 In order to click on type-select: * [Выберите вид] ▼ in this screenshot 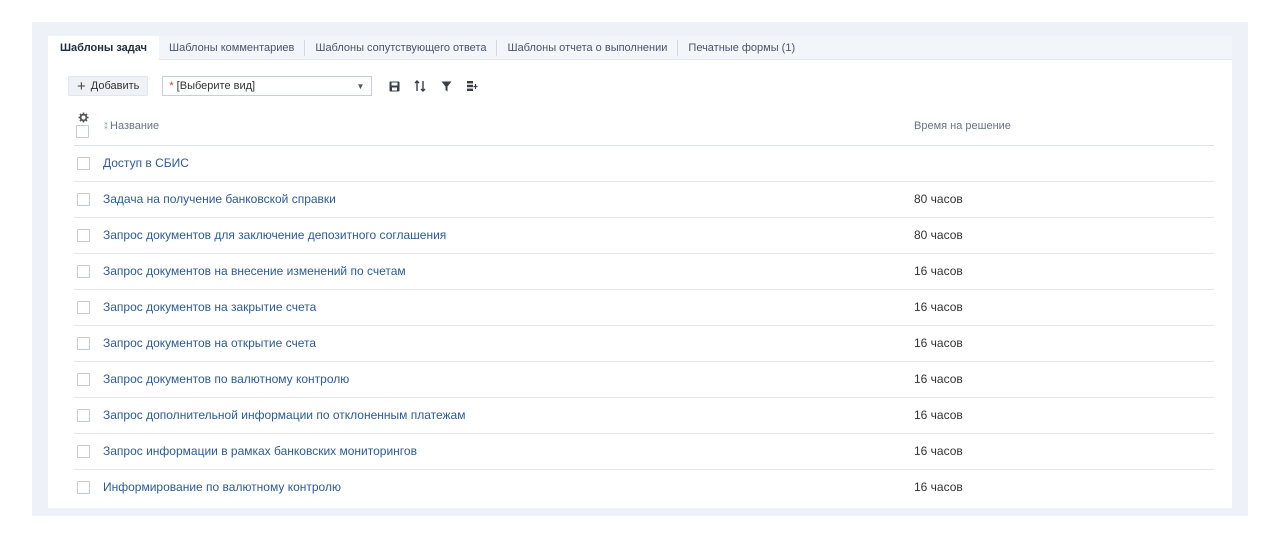, I will do `click(267, 86)`.